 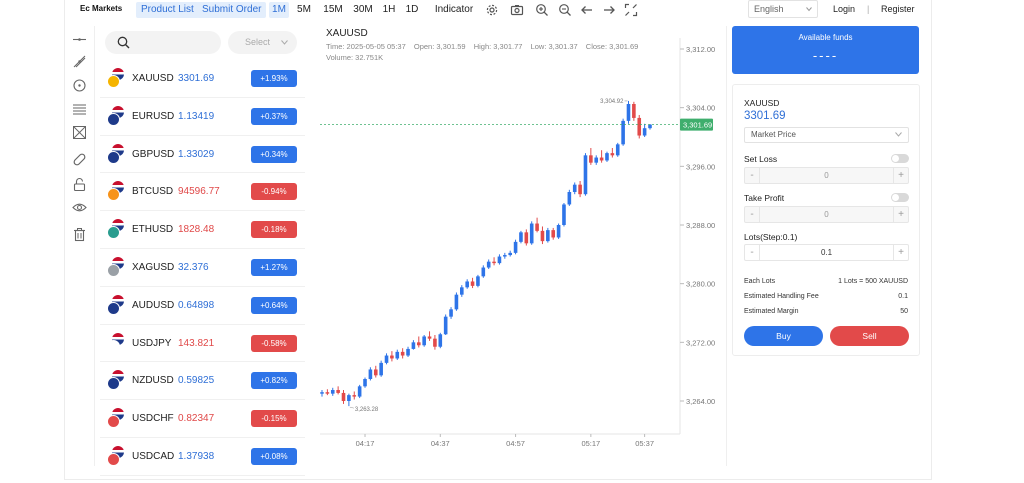 I want to click on fibonacci-icon, so click(x=79, y=109).